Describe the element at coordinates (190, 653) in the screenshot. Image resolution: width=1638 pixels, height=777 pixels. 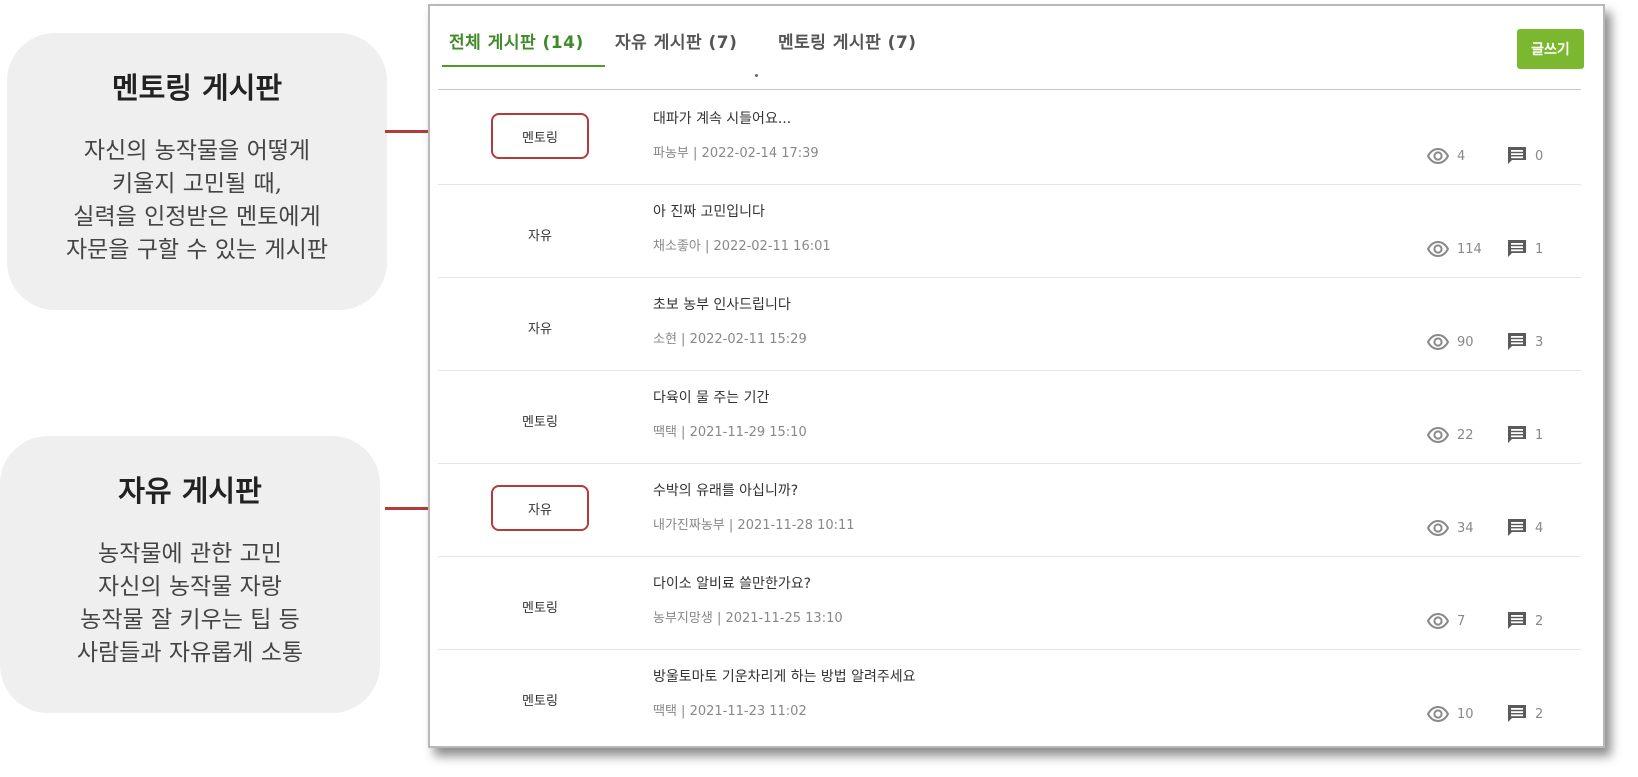
I see `callout-line: 사람들과 자유롭게 소통` at that location.